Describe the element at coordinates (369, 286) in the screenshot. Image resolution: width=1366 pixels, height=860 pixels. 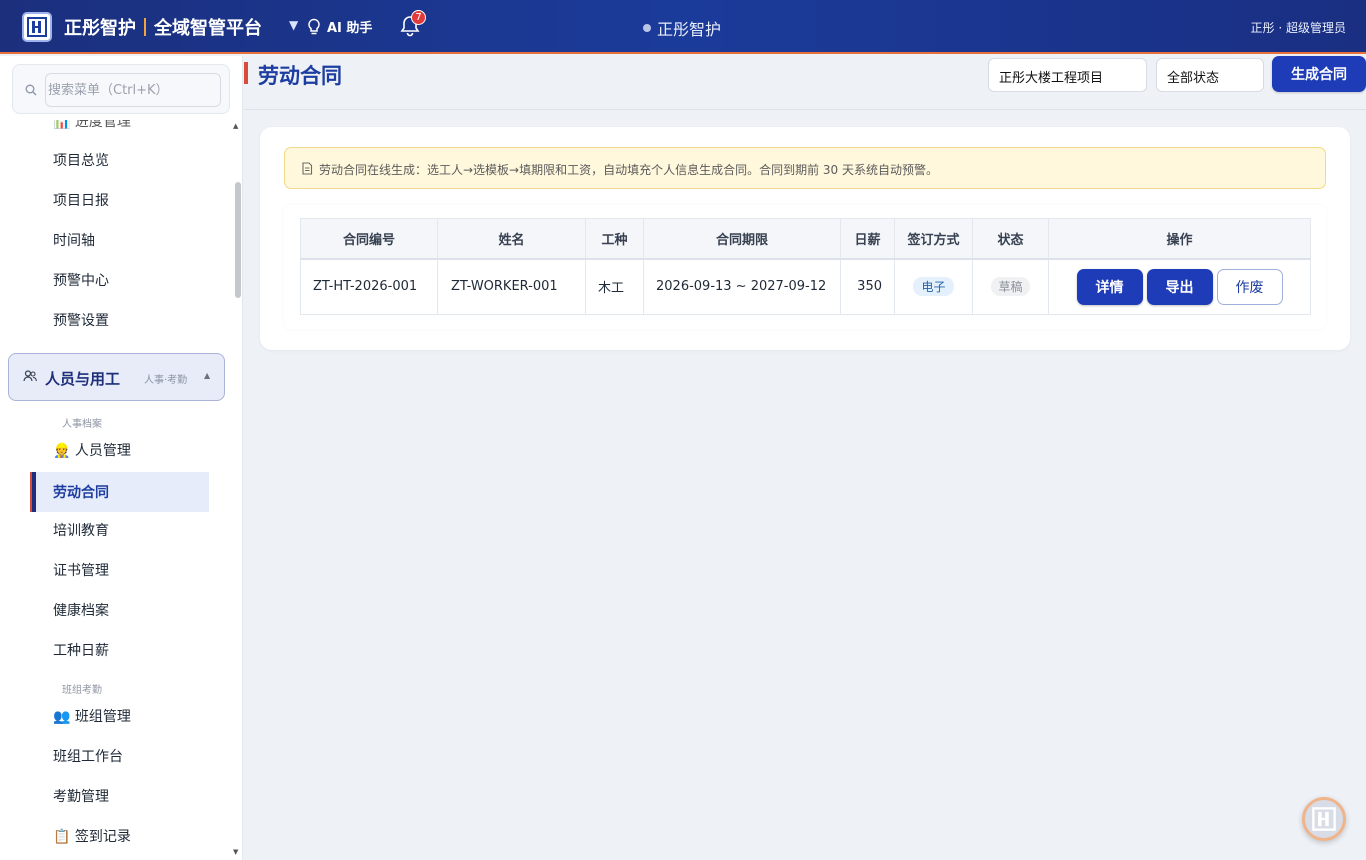
I see `cell-contract-no: ZT-HT-2026-001` at that location.